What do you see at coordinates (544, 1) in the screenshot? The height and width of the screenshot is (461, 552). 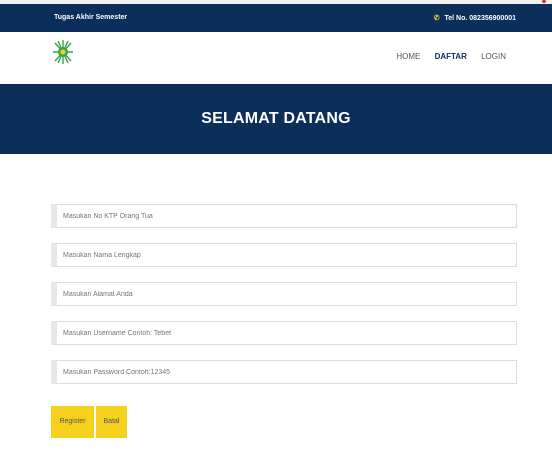 I see `browser-close-icon` at bounding box center [544, 1].